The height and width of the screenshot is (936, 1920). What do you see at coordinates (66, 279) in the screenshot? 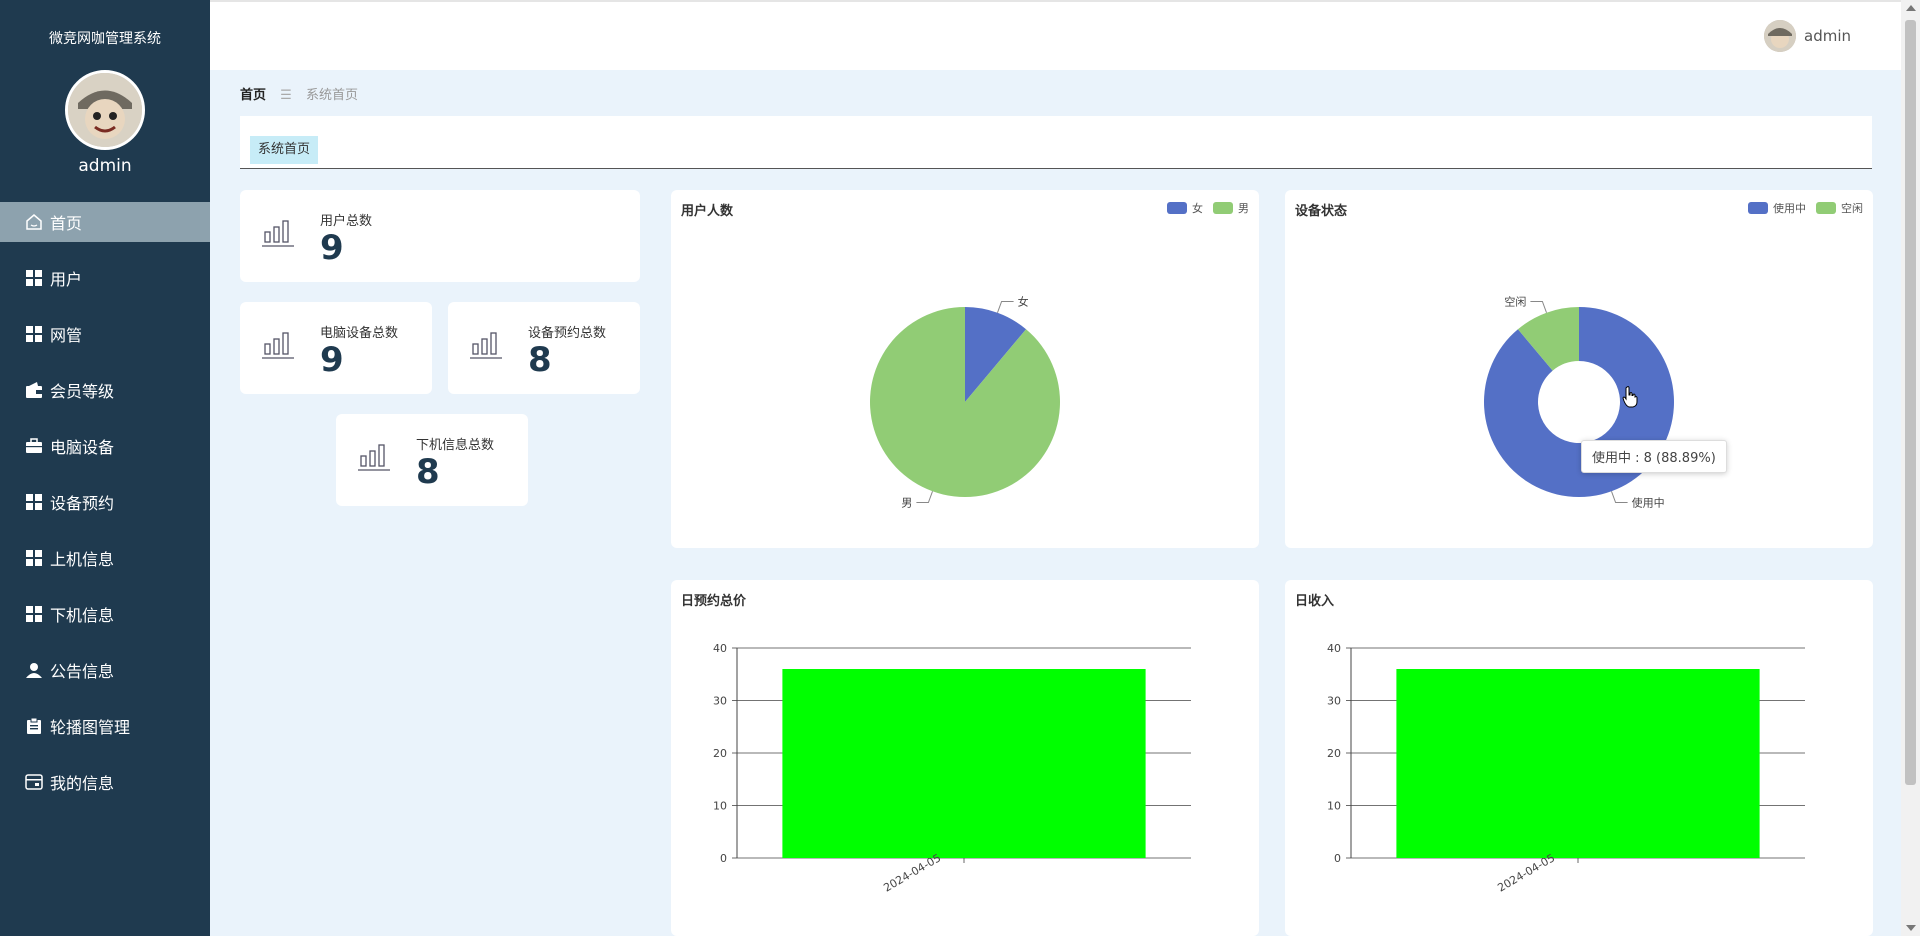
I see `sidebar-item-label: 用户` at bounding box center [66, 279].